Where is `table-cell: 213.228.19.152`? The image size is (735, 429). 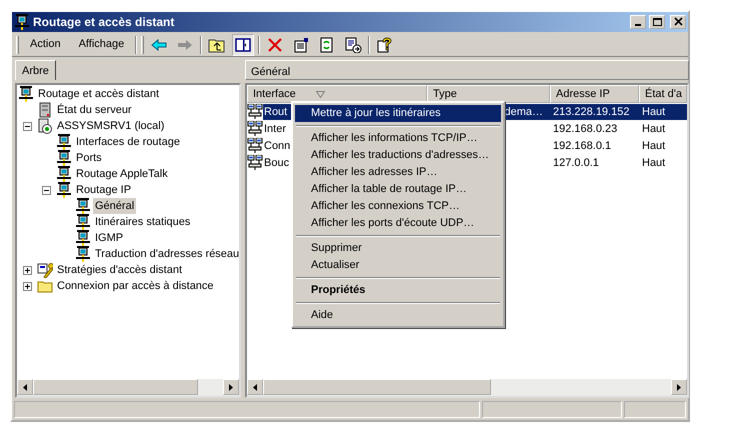
table-cell: 213.228.19.152 is located at coordinates (591, 112).